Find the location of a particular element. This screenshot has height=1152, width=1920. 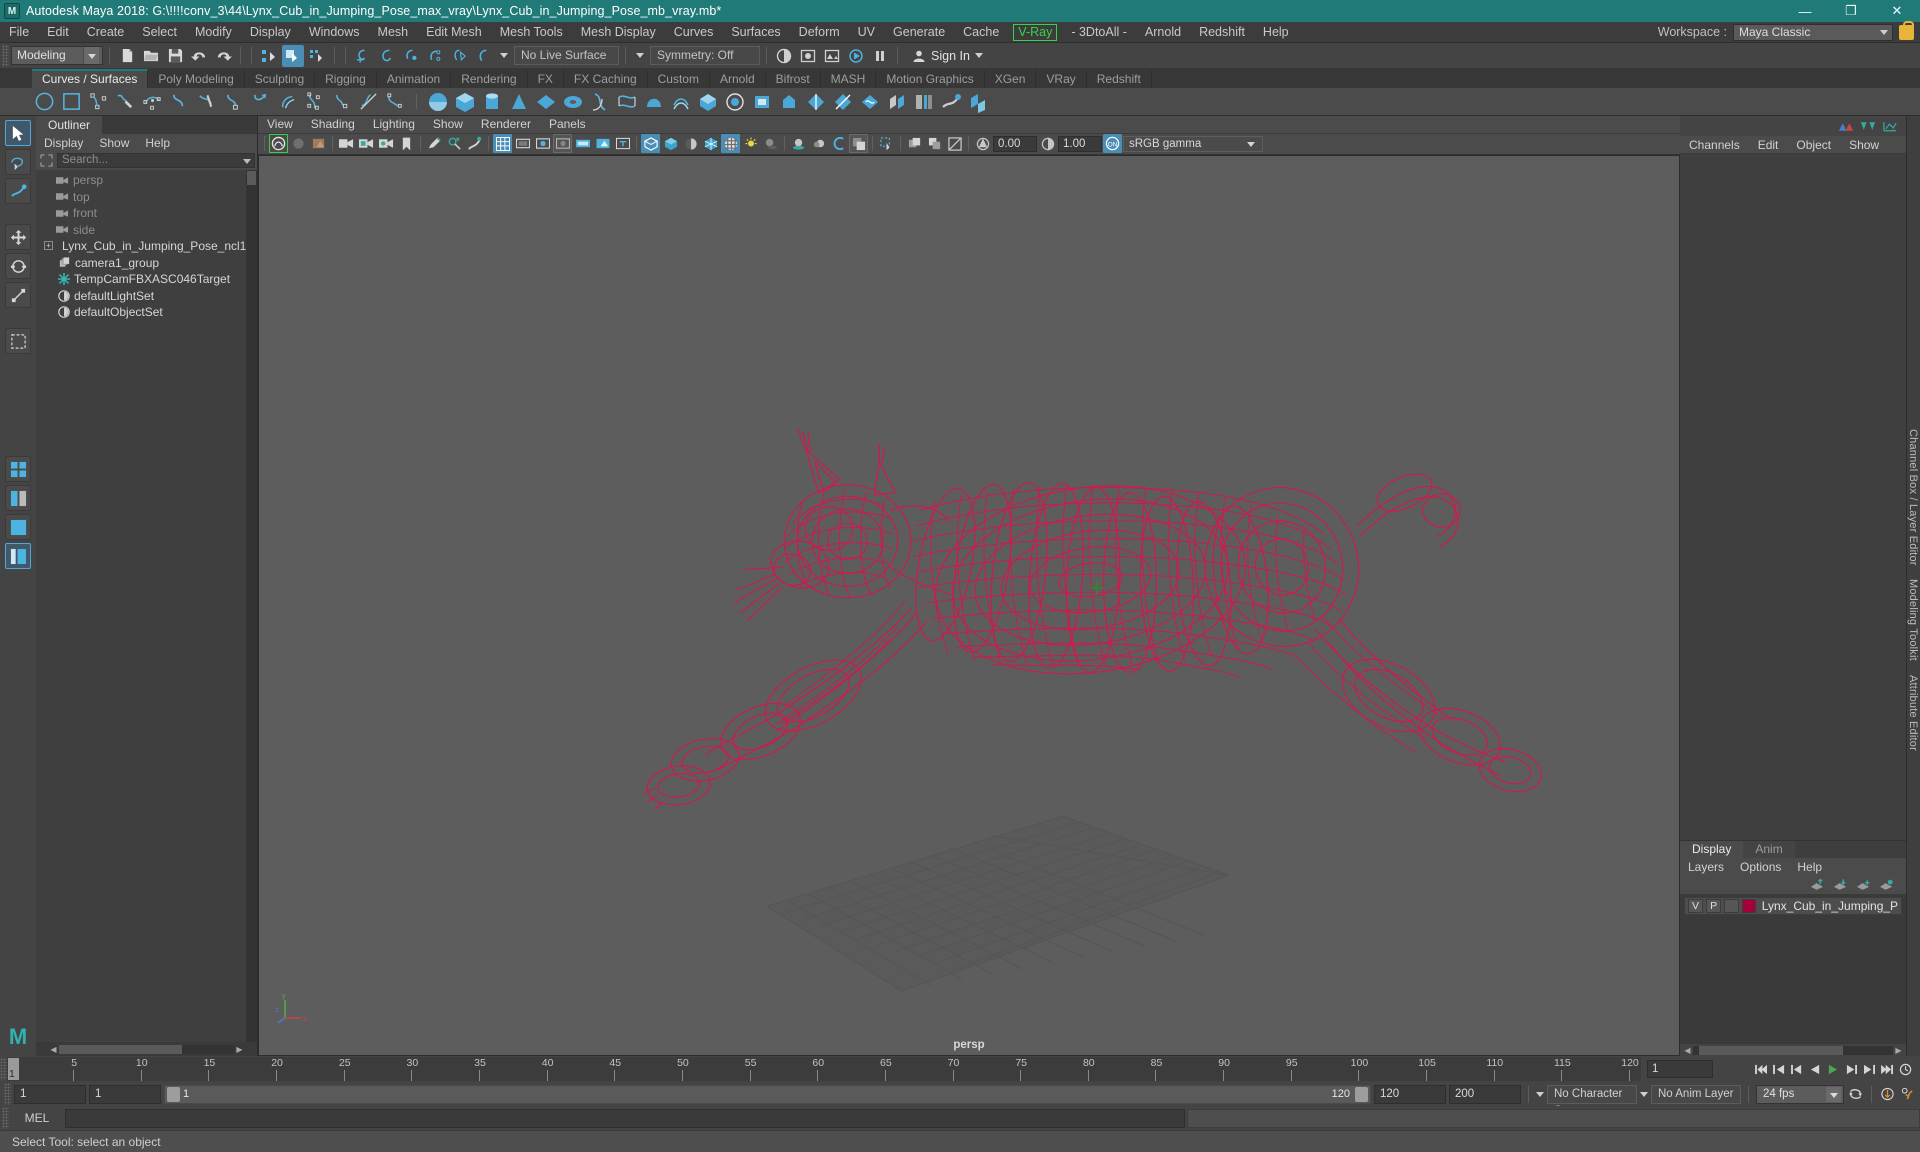

render-settings-button is located at coordinates (832, 56).